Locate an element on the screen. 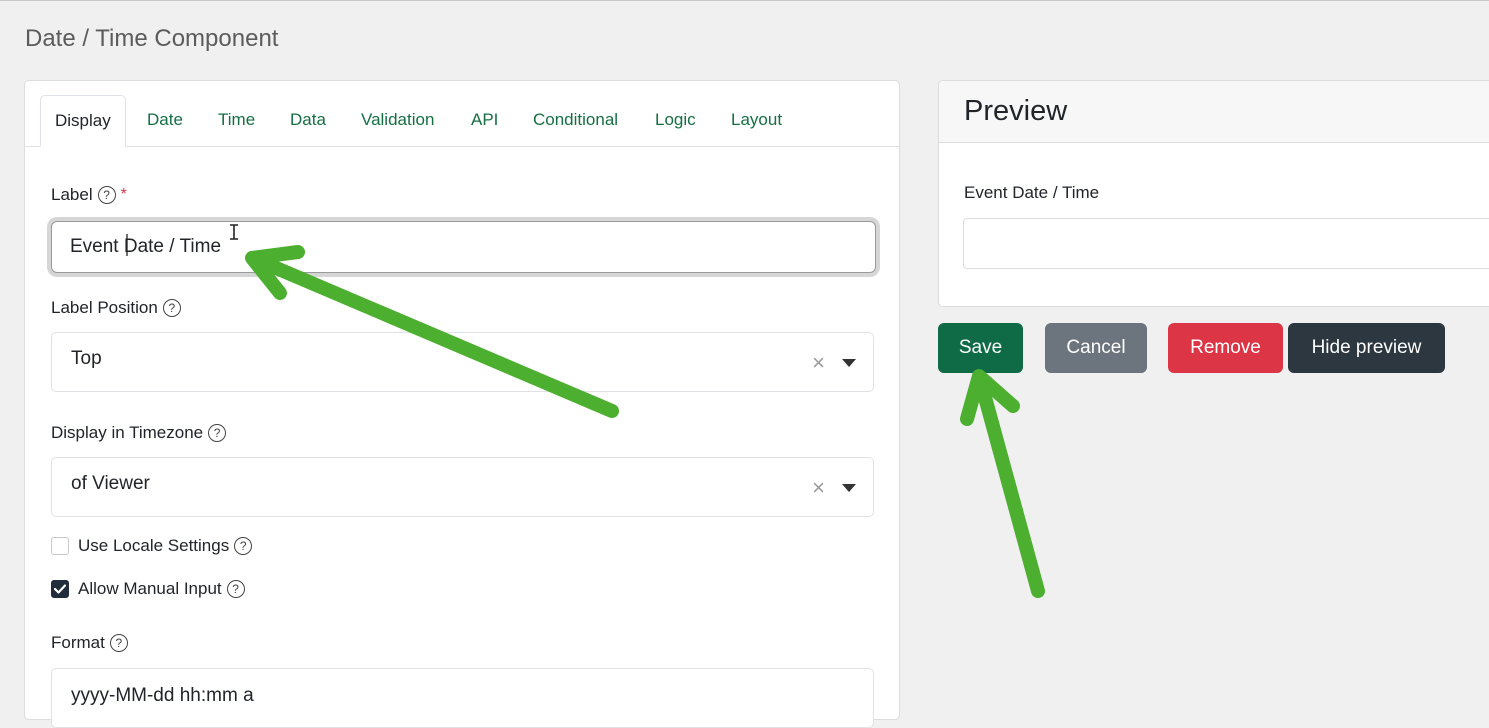 Image resolution: width=1489 pixels, height=728 pixels. save-button: Save is located at coordinates (980, 348).